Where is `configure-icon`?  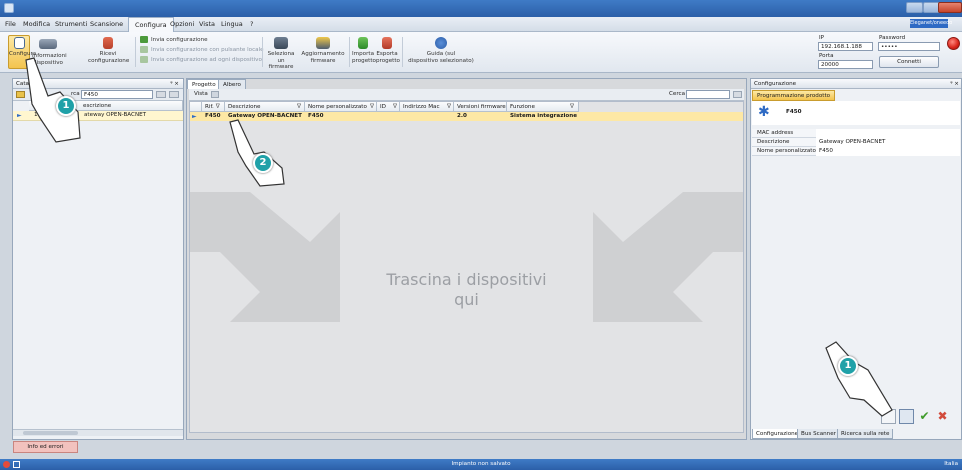 configure-icon is located at coordinates (19, 43).